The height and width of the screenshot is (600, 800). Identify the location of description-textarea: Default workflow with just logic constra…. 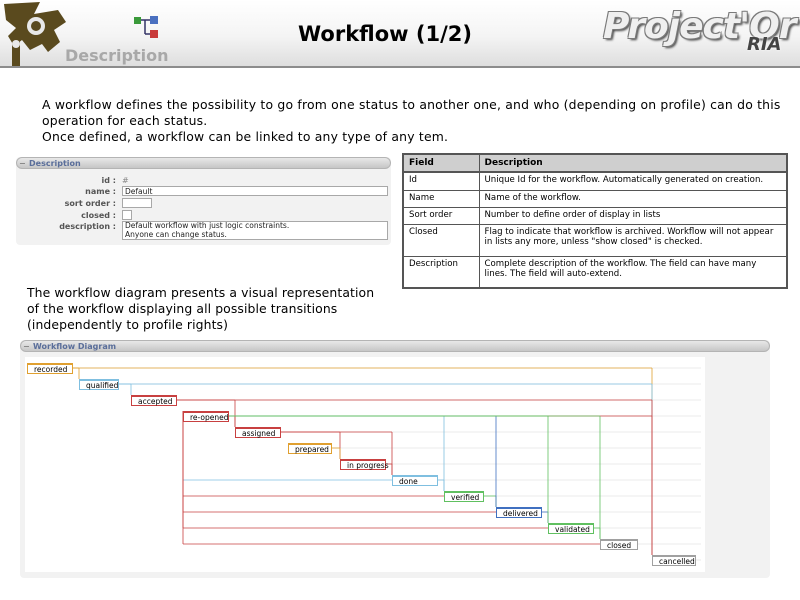
(255, 230).